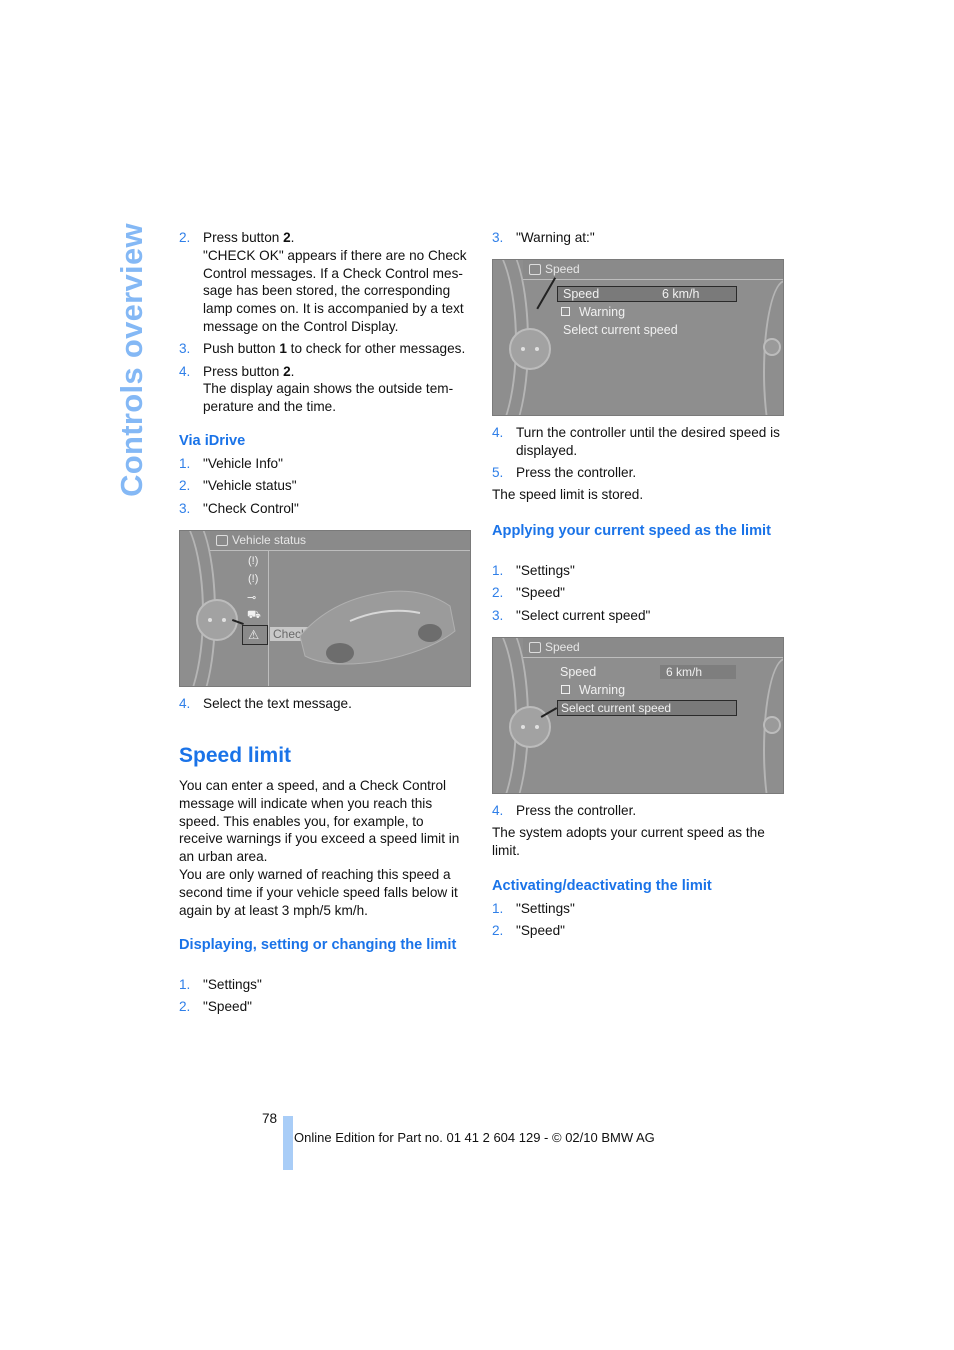 This screenshot has width=954, height=1350. Describe the element at coordinates (578, 672) in the screenshot. I see `speed-label: Speed` at that location.